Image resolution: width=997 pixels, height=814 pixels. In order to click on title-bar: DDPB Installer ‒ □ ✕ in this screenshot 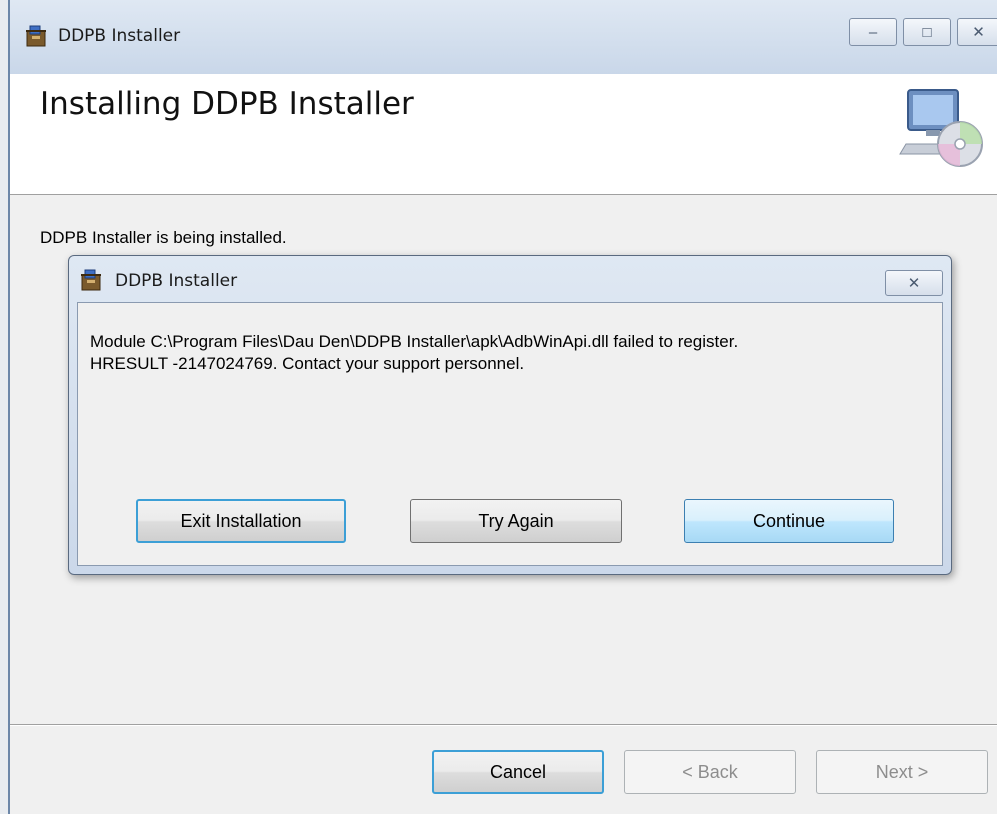, I will do `click(503, 37)`.